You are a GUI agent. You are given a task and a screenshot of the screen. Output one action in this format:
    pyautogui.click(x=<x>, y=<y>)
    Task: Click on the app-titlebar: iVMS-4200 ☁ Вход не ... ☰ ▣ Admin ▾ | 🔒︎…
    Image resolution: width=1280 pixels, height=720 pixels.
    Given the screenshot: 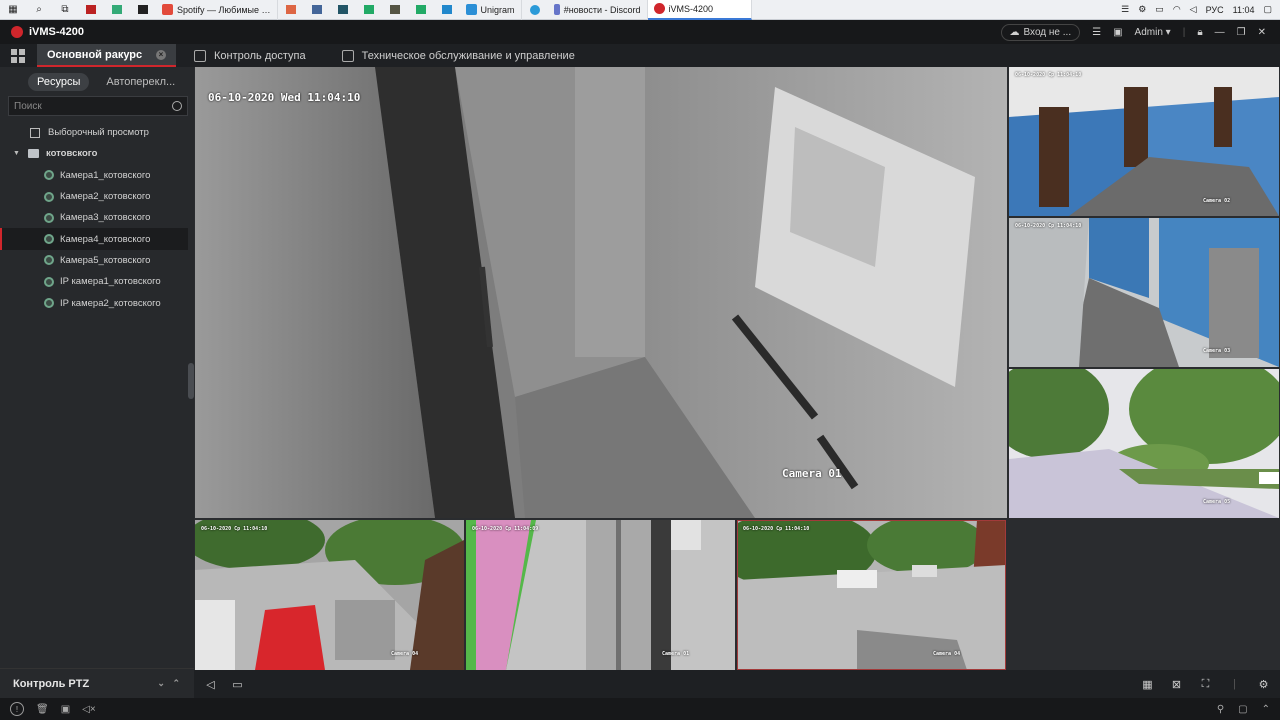 What is the action you would take?
    pyautogui.click(x=640, y=32)
    